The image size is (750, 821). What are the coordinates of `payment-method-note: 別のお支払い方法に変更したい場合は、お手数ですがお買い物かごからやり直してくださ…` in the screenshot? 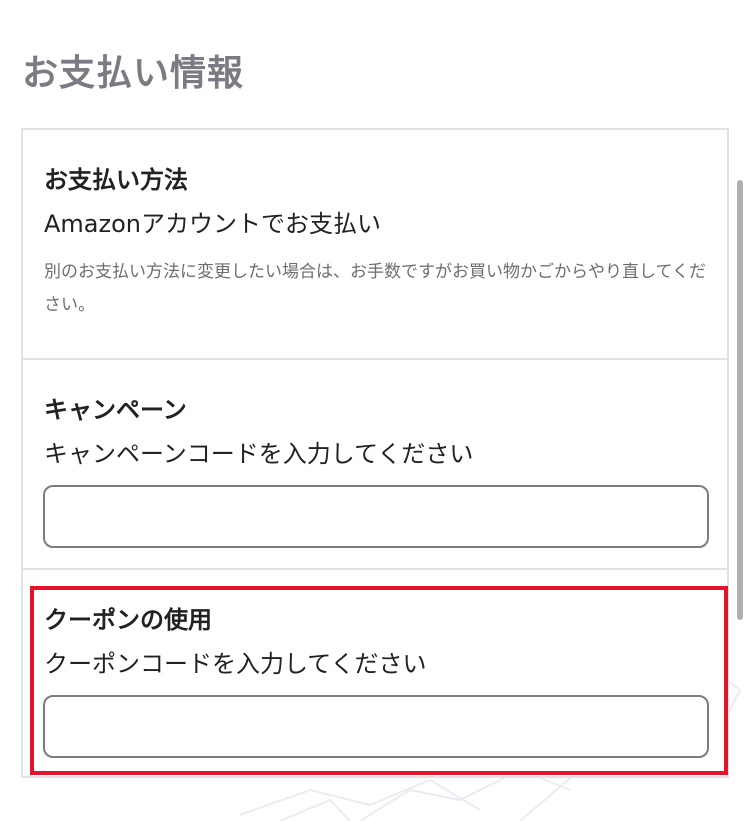 It's located at (375, 288).